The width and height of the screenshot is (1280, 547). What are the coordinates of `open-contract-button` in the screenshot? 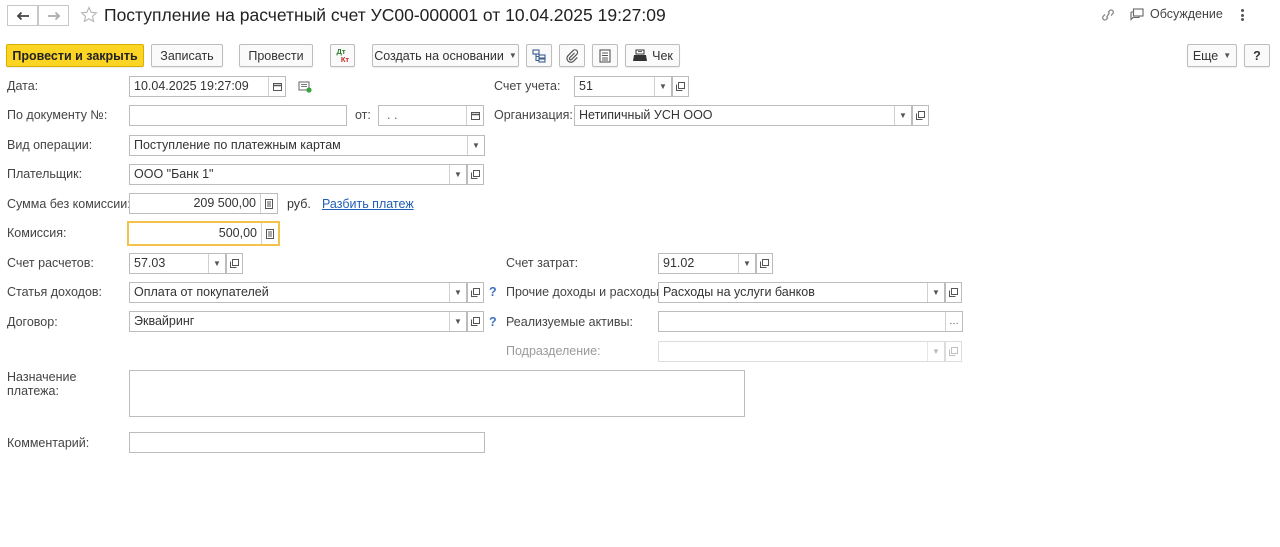 It's located at (475, 321).